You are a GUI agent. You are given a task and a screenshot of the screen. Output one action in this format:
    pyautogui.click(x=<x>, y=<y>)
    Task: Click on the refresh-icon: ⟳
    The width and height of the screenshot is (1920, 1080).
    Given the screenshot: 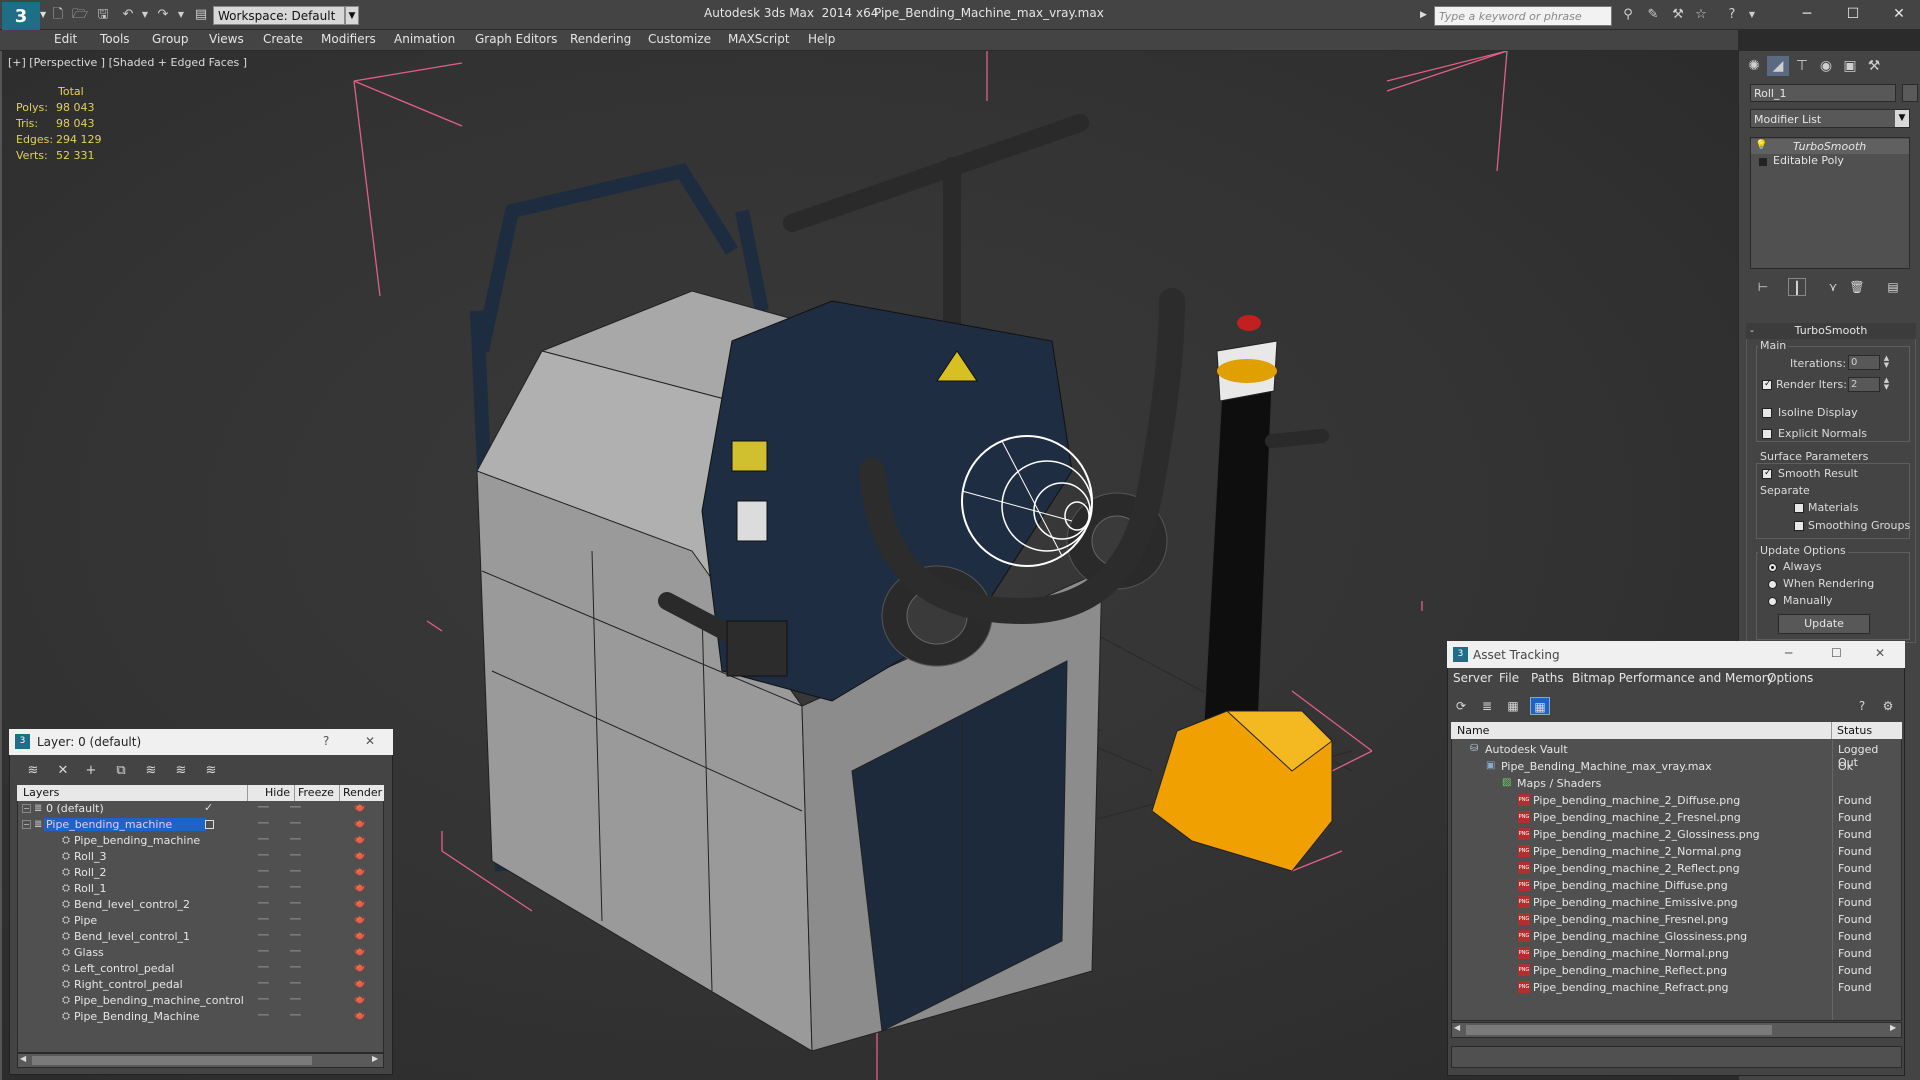 What is the action you would take?
    pyautogui.click(x=1461, y=706)
    